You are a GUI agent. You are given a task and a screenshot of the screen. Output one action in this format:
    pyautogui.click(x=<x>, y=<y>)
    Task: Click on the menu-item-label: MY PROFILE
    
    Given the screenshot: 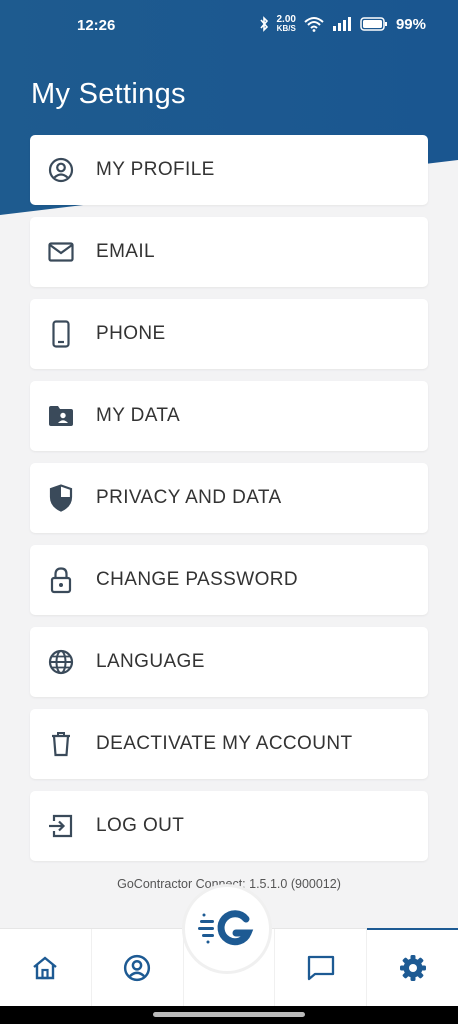 What is the action you would take?
    pyautogui.click(x=155, y=169)
    